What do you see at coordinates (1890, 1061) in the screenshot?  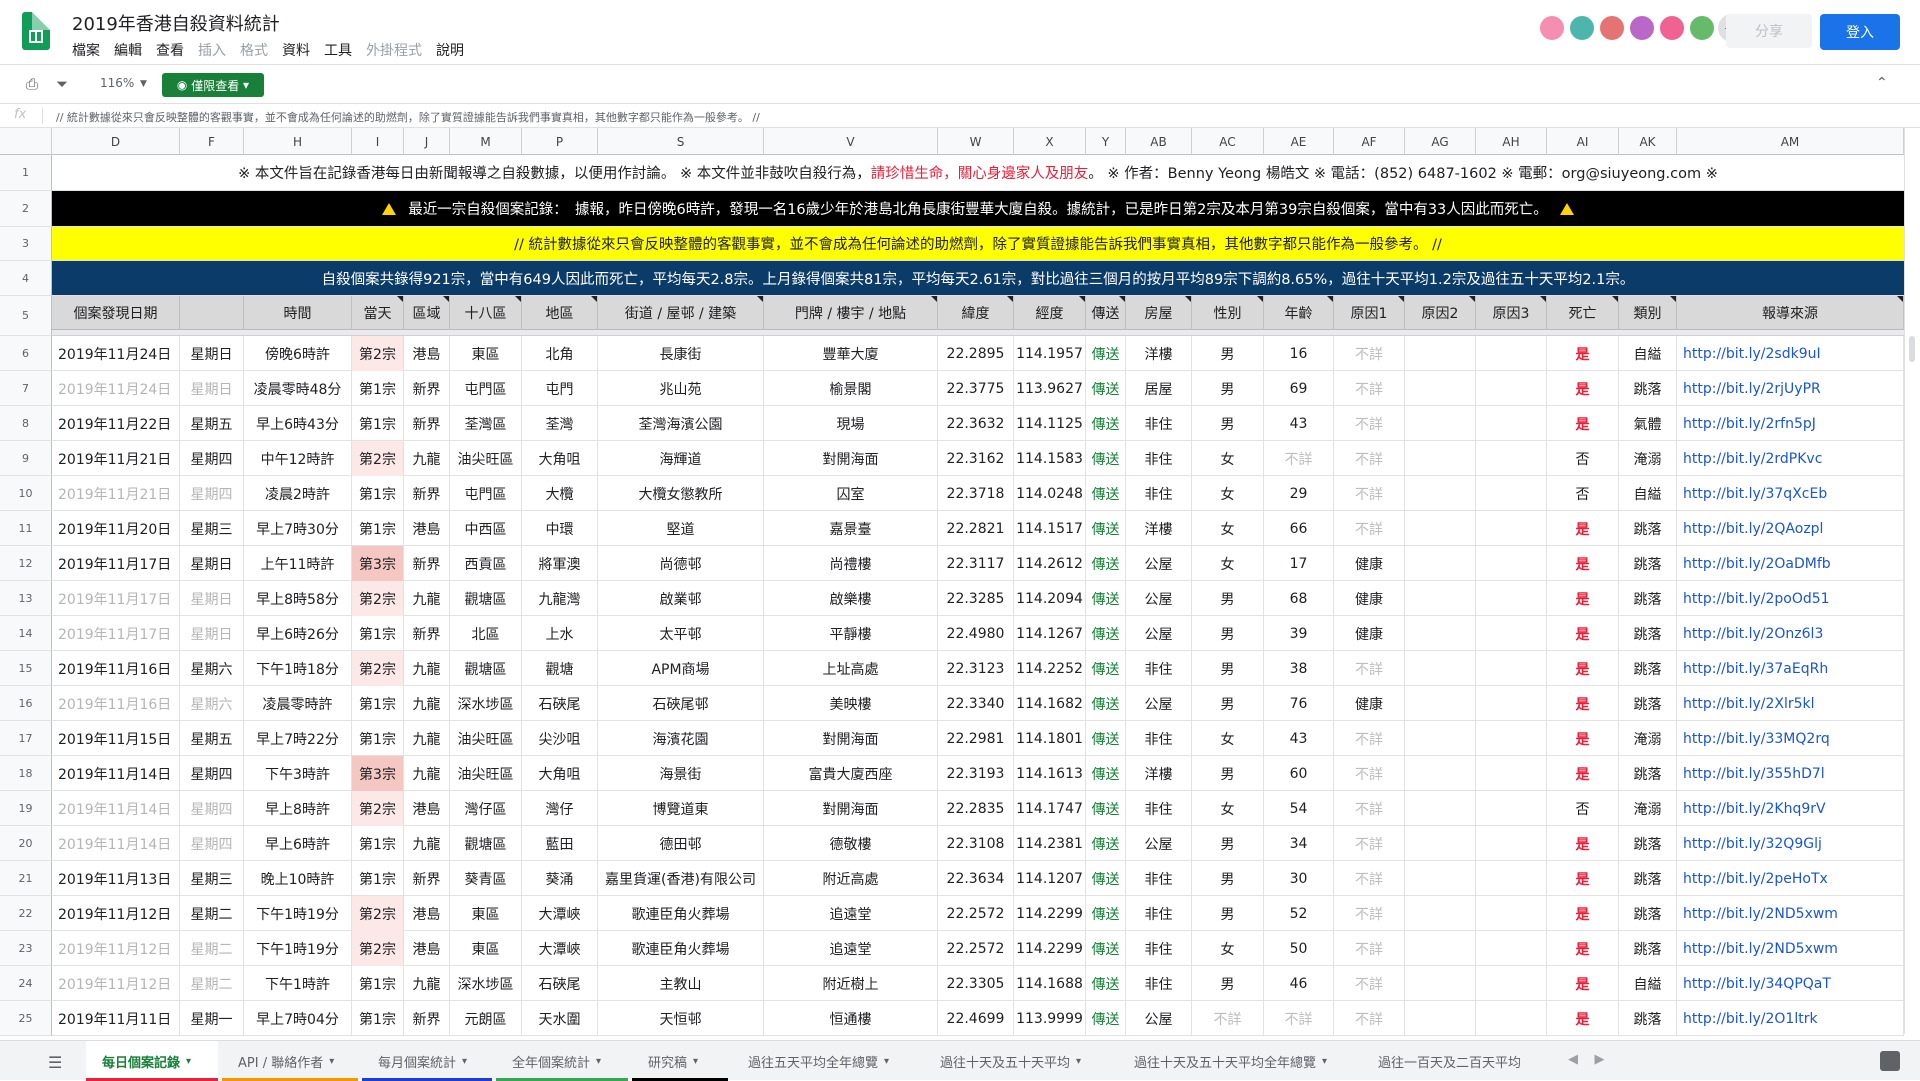 I see `explore-icon` at bounding box center [1890, 1061].